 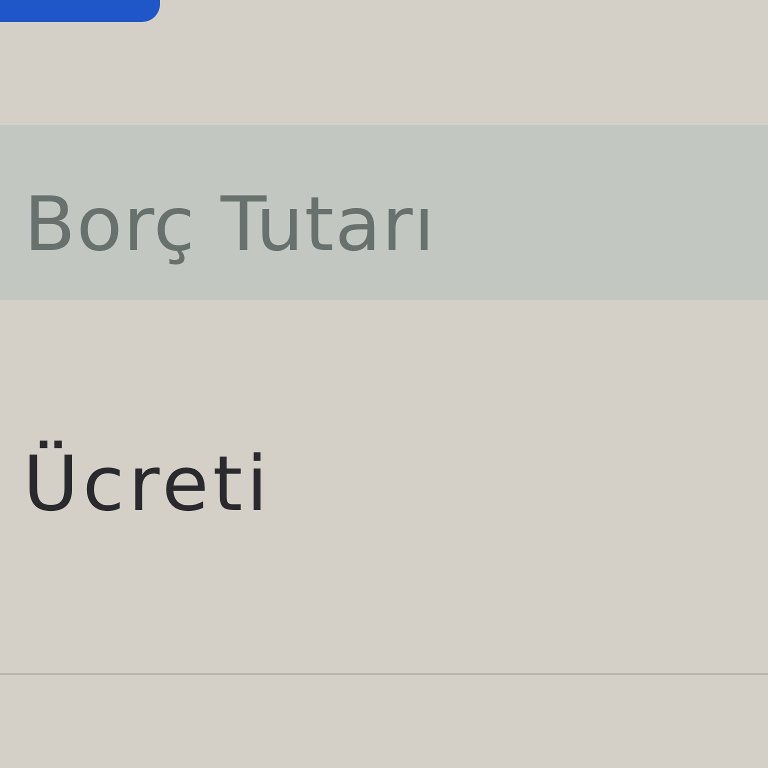 I want to click on row-label: Ücreti, so click(x=147, y=484).